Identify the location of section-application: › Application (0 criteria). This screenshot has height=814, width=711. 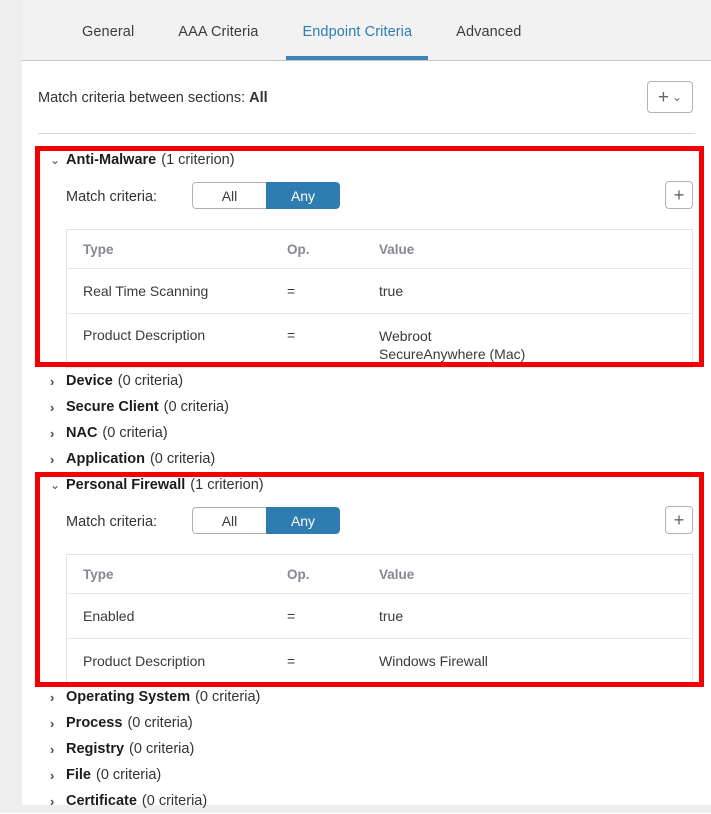
(366, 459).